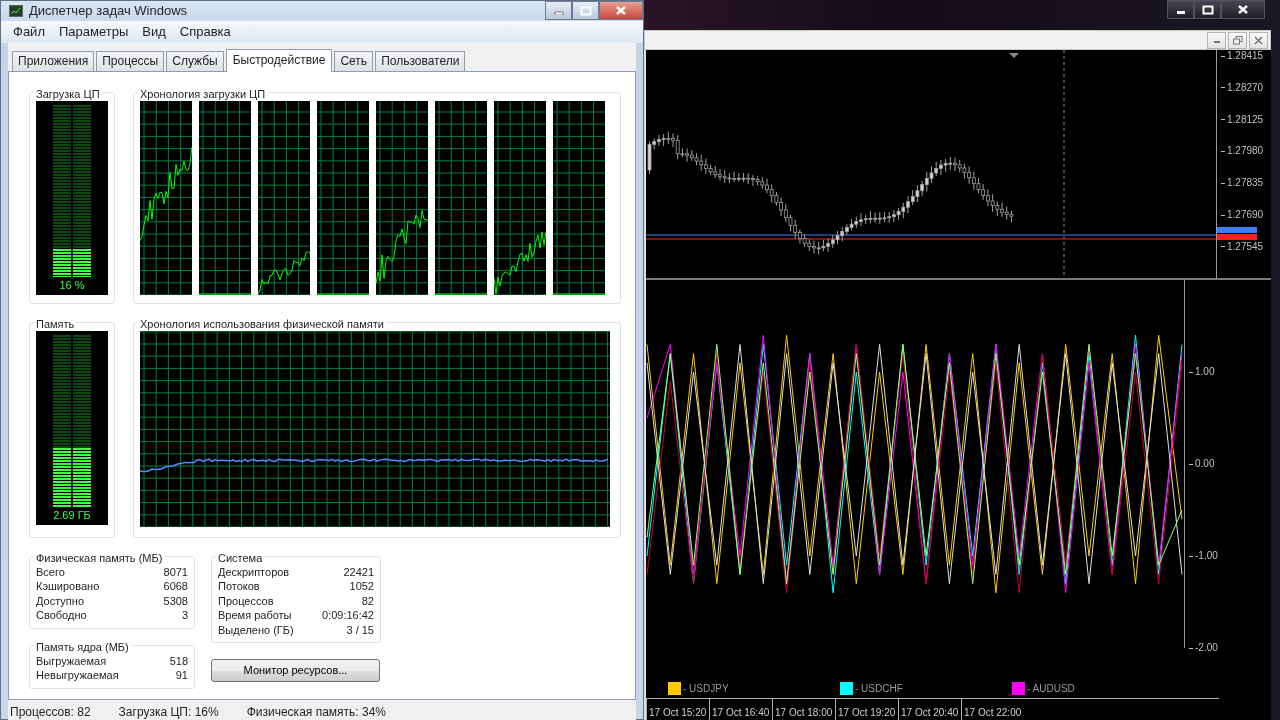 This screenshot has width=1280, height=720. Describe the element at coordinates (255, 615) in the screenshot. I see `stat-label: Время работы` at that location.